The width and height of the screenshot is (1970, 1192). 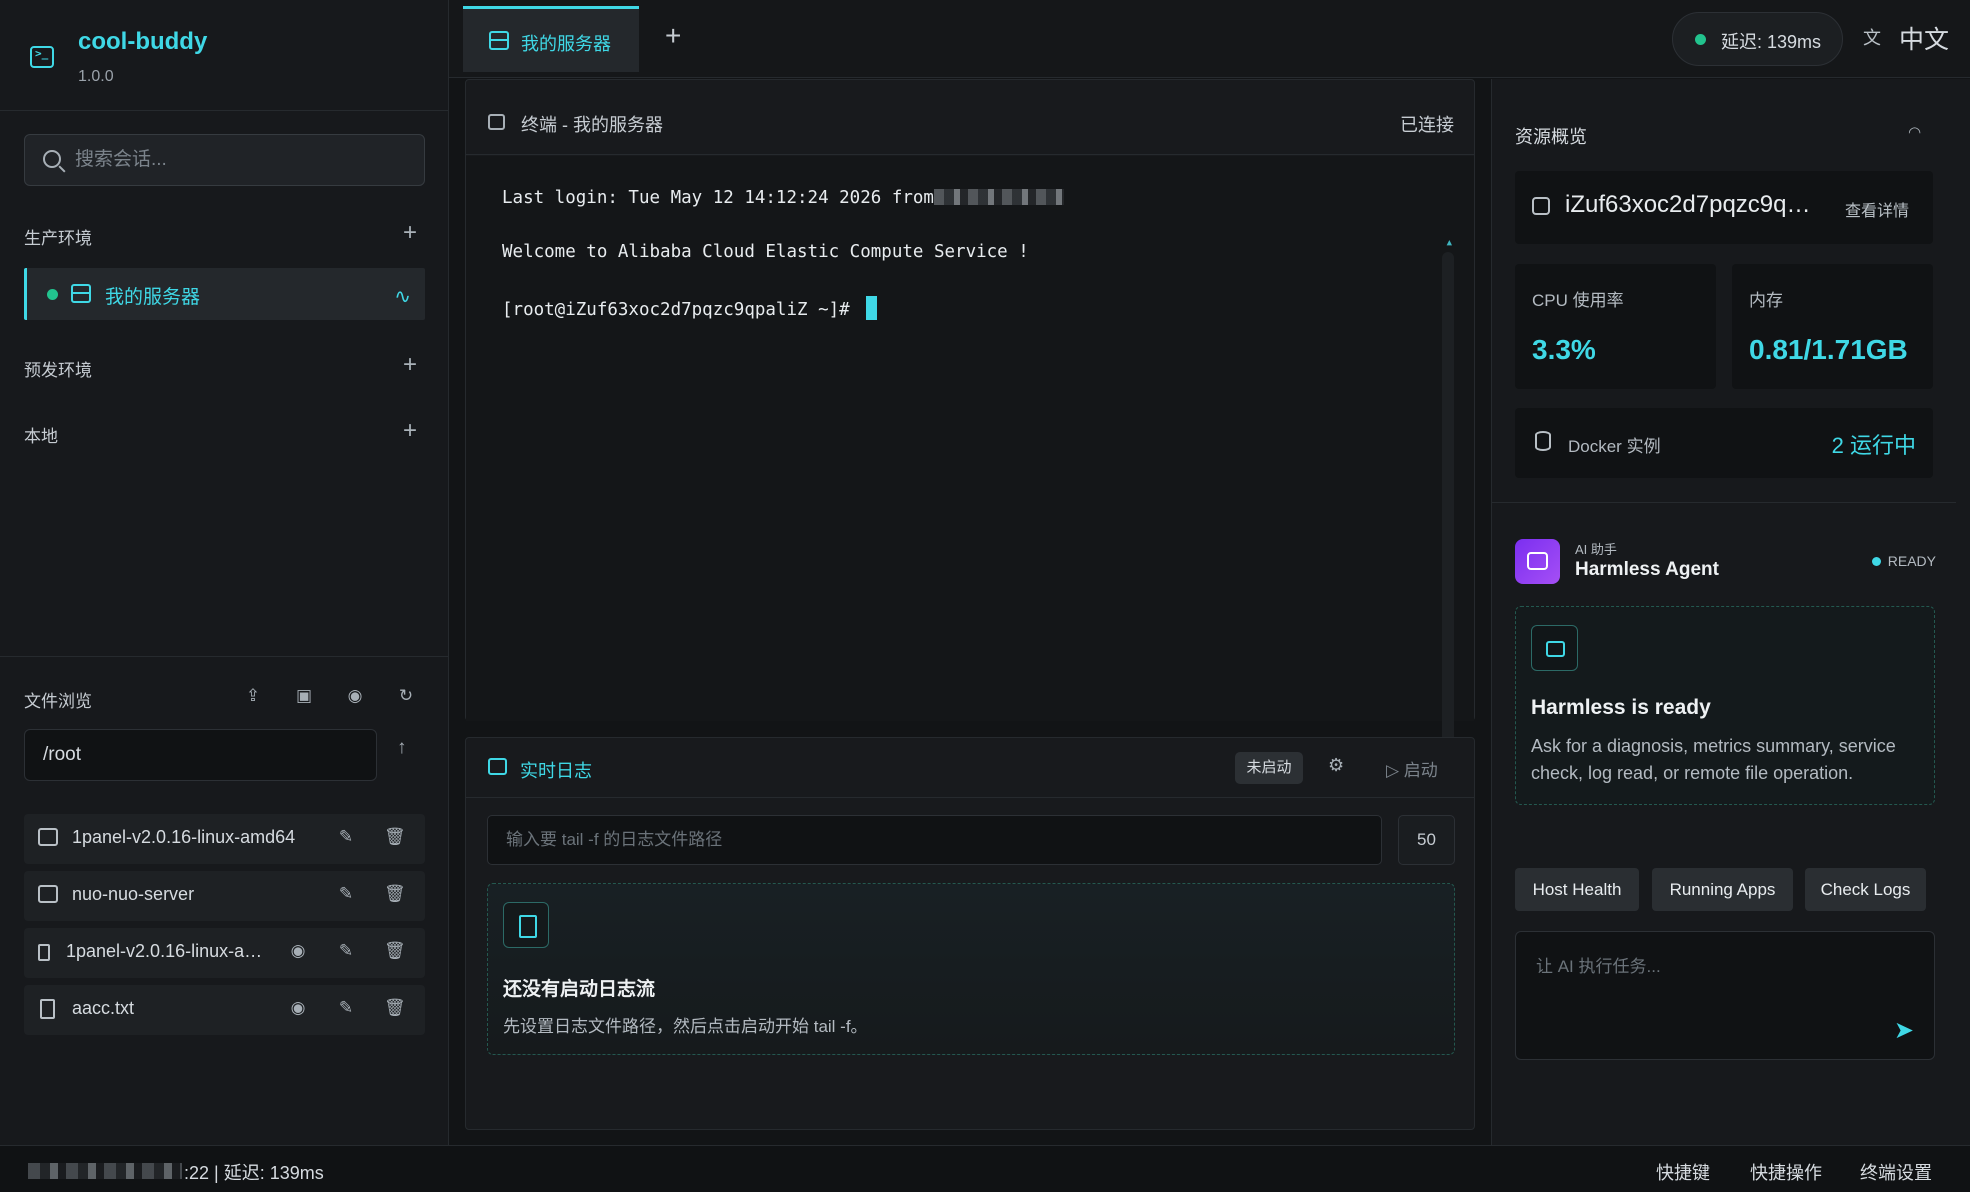 I want to click on group-staging: 预发环境 +, so click(x=224, y=367).